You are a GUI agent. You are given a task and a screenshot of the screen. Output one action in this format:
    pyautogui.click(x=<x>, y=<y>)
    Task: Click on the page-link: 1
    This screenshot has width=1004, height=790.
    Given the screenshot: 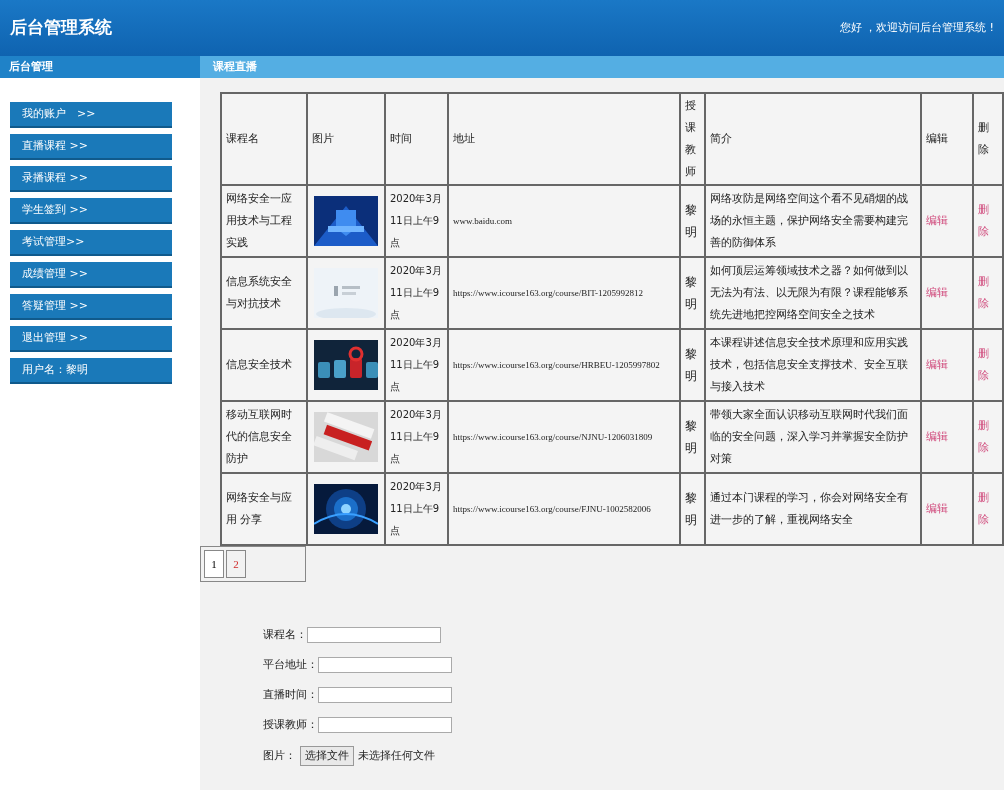 What is the action you would take?
    pyautogui.click(x=214, y=564)
    